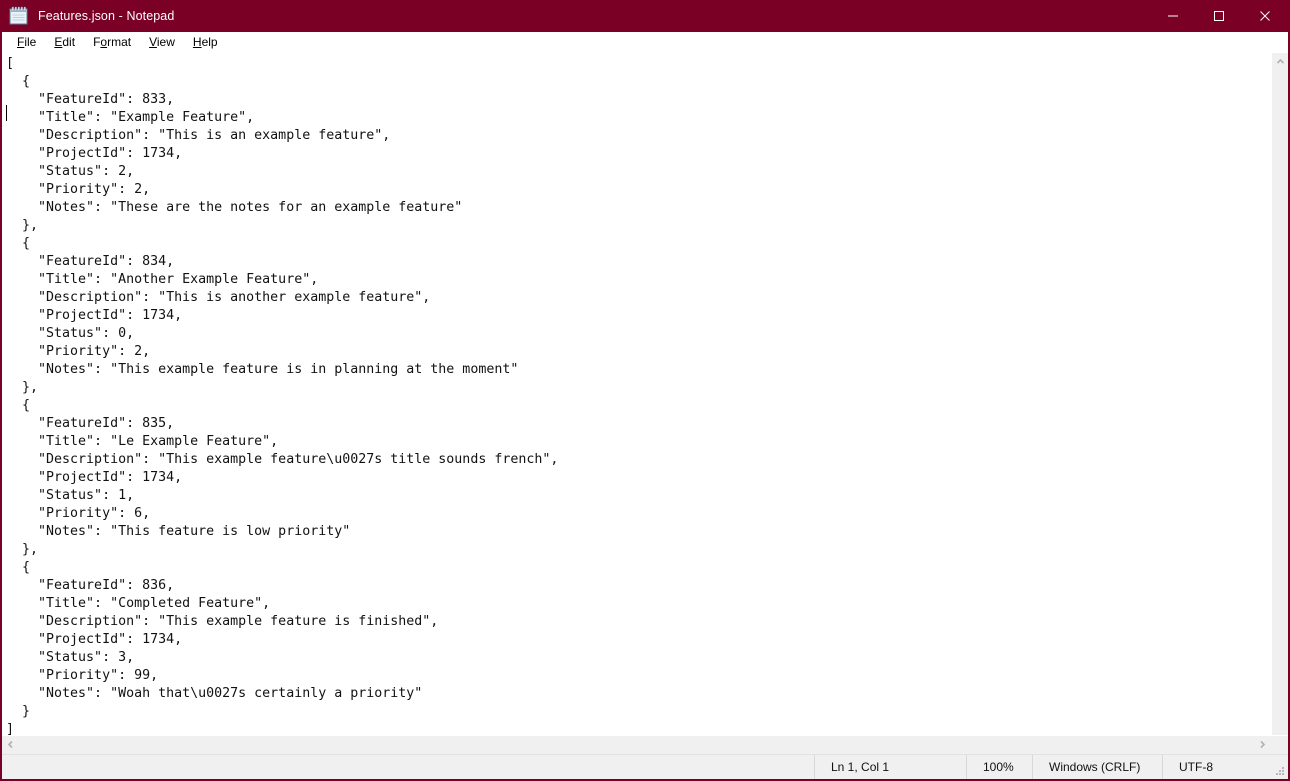 The image size is (1290, 781). I want to click on minimize-icon, so click(1173, 15).